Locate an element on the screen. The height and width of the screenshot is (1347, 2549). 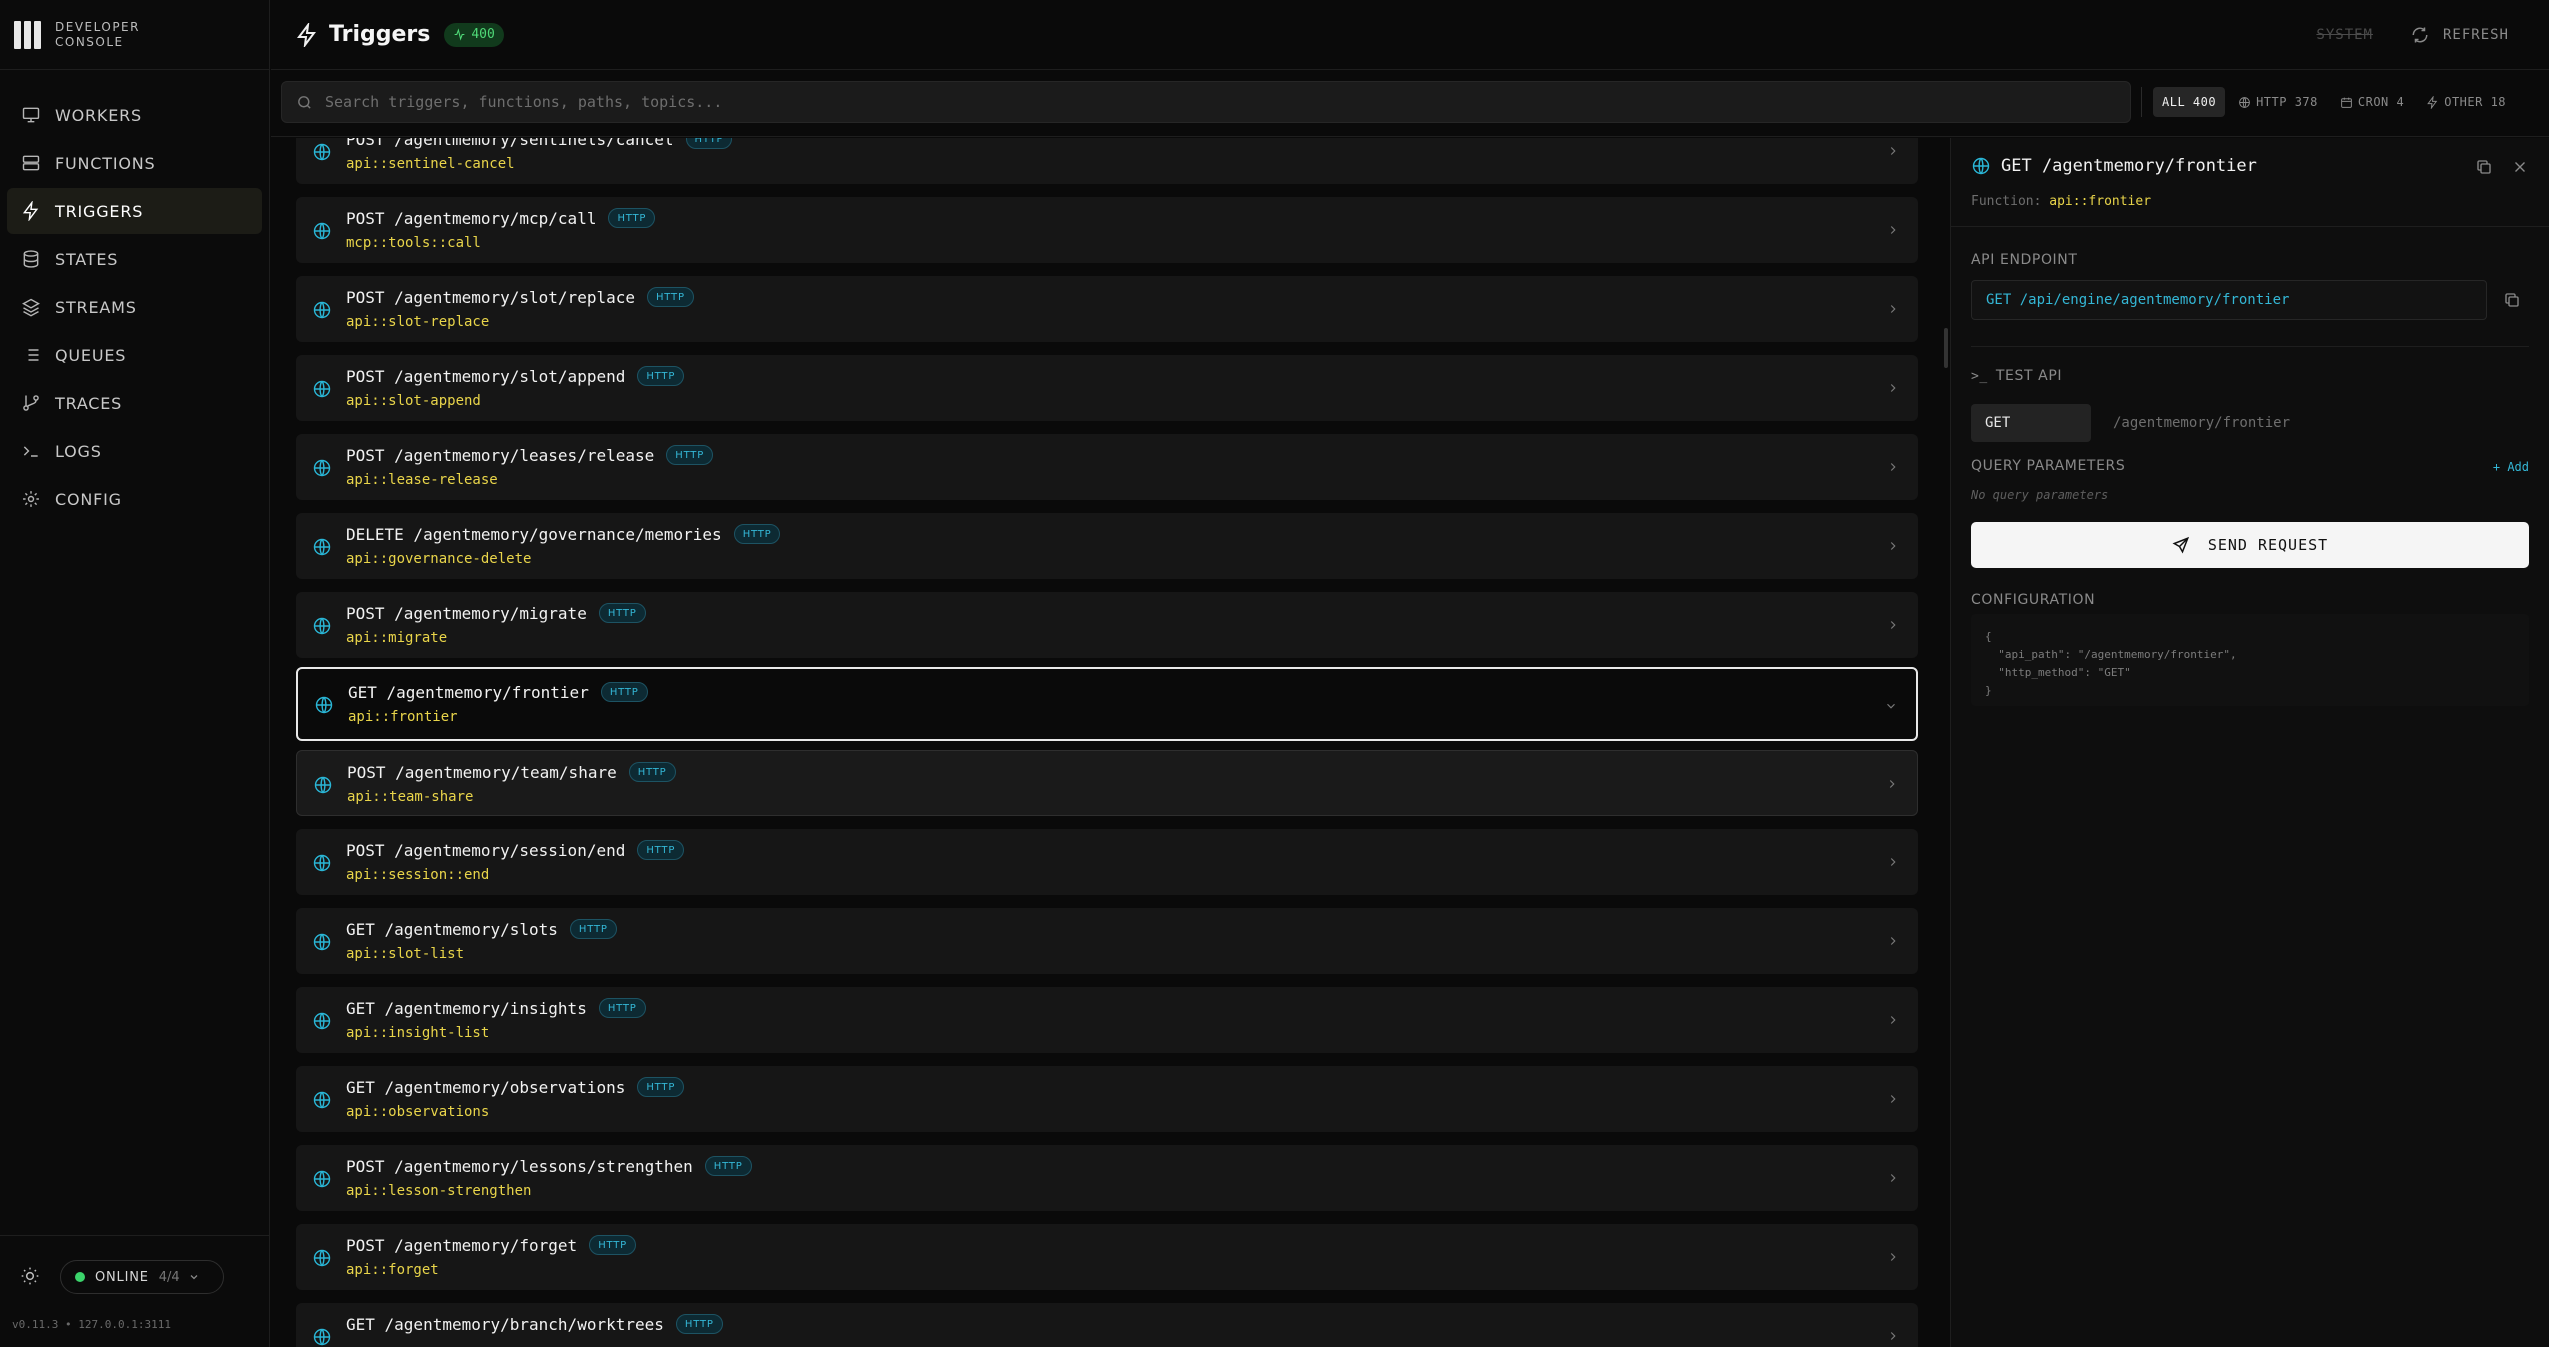
layers-icon is located at coordinates (31, 307).